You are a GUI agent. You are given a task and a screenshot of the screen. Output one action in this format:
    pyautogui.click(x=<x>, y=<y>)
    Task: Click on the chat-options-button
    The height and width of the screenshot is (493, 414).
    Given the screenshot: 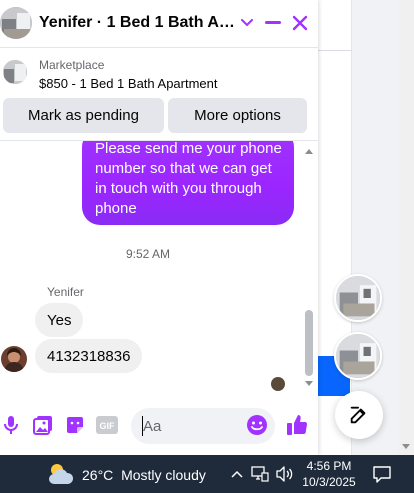 What is the action you would take?
    pyautogui.click(x=247, y=23)
    